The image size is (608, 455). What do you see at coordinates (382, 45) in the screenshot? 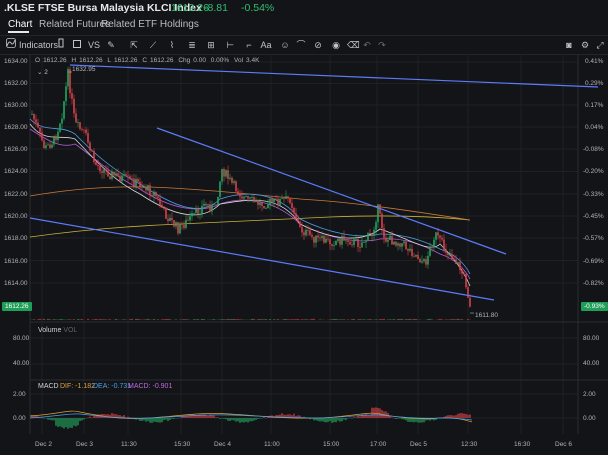
I see `redo-icon: ↷` at bounding box center [382, 45].